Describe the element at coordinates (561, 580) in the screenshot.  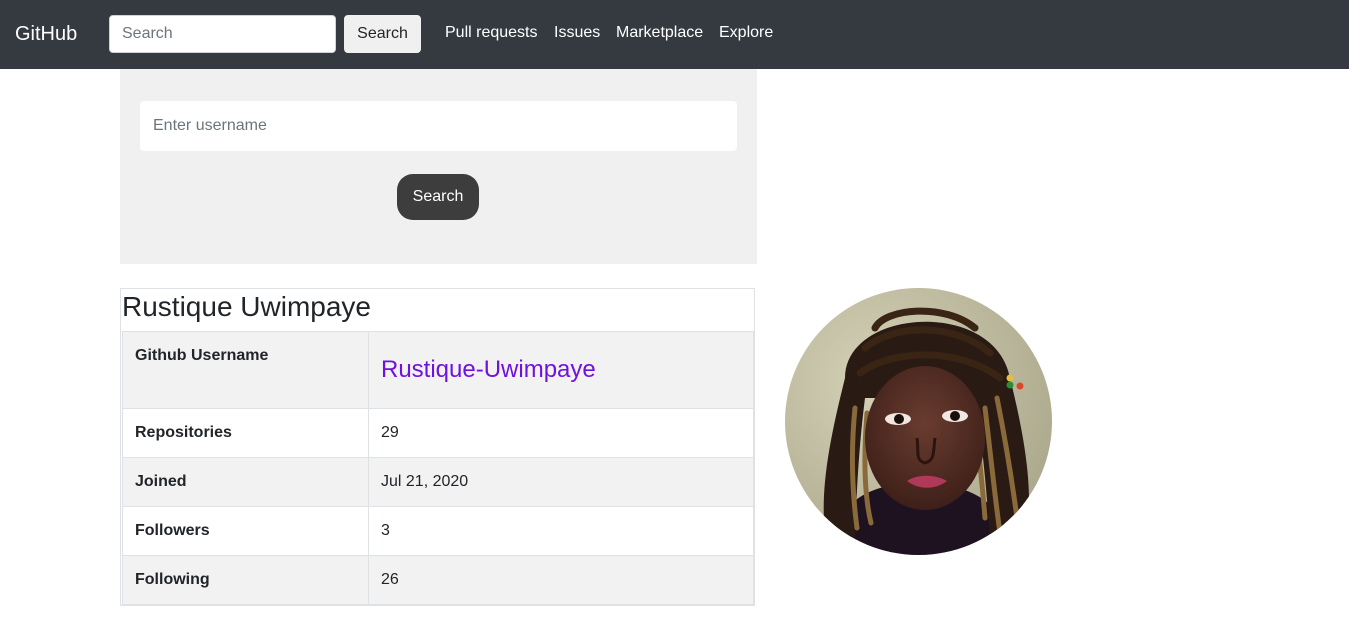
I see `row-value: 26` at that location.